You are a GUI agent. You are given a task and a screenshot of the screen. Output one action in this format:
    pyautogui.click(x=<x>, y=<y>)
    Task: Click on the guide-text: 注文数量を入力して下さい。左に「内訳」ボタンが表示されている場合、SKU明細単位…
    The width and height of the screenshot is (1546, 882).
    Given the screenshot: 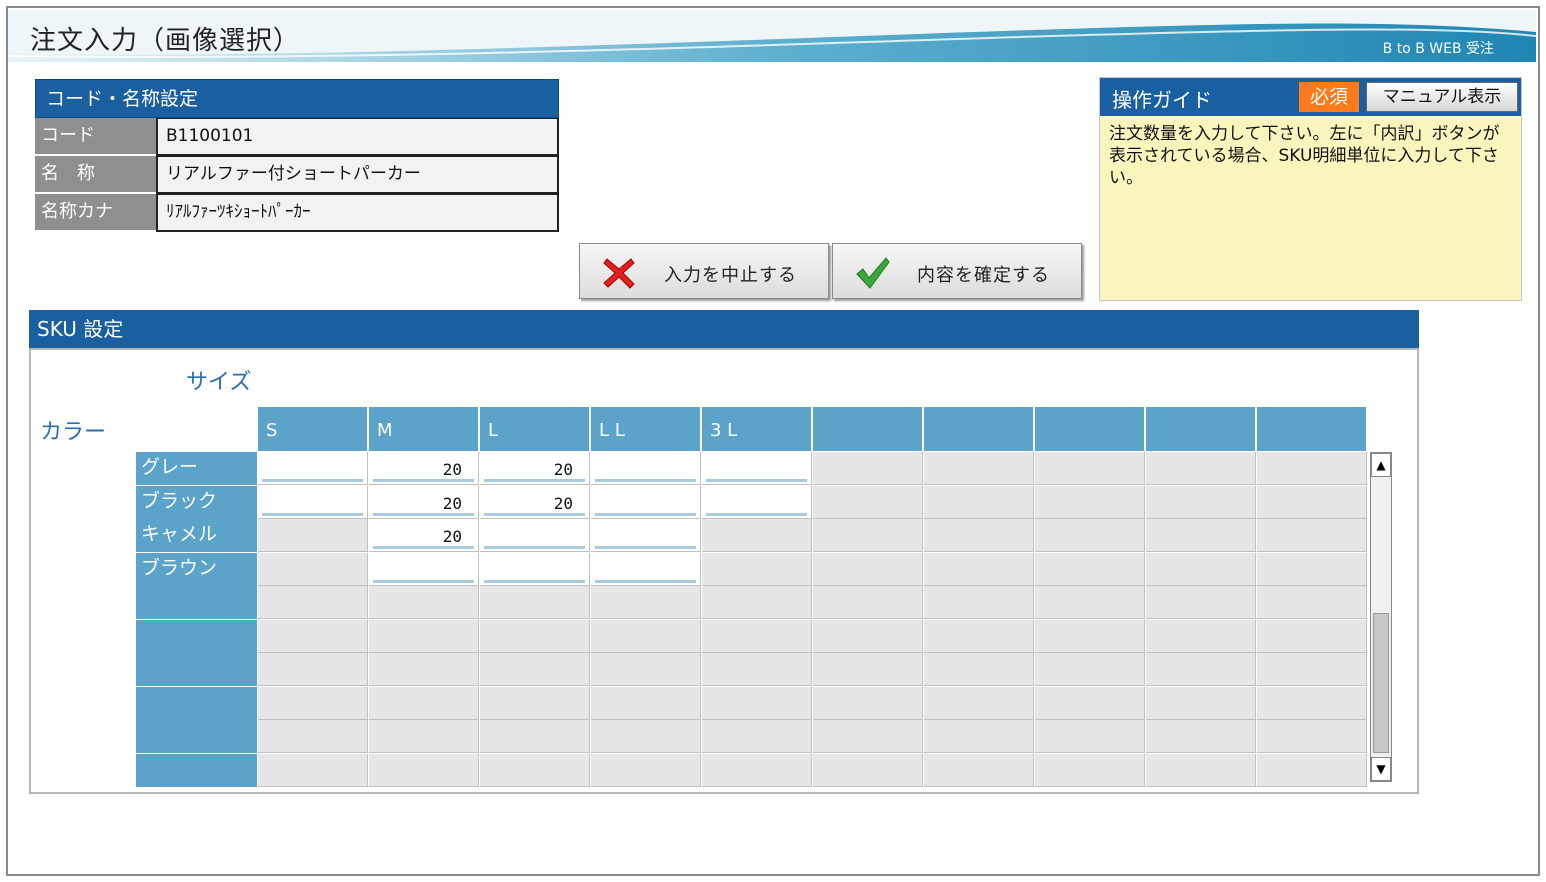 What is the action you would take?
    pyautogui.click(x=1304, y=156)
    